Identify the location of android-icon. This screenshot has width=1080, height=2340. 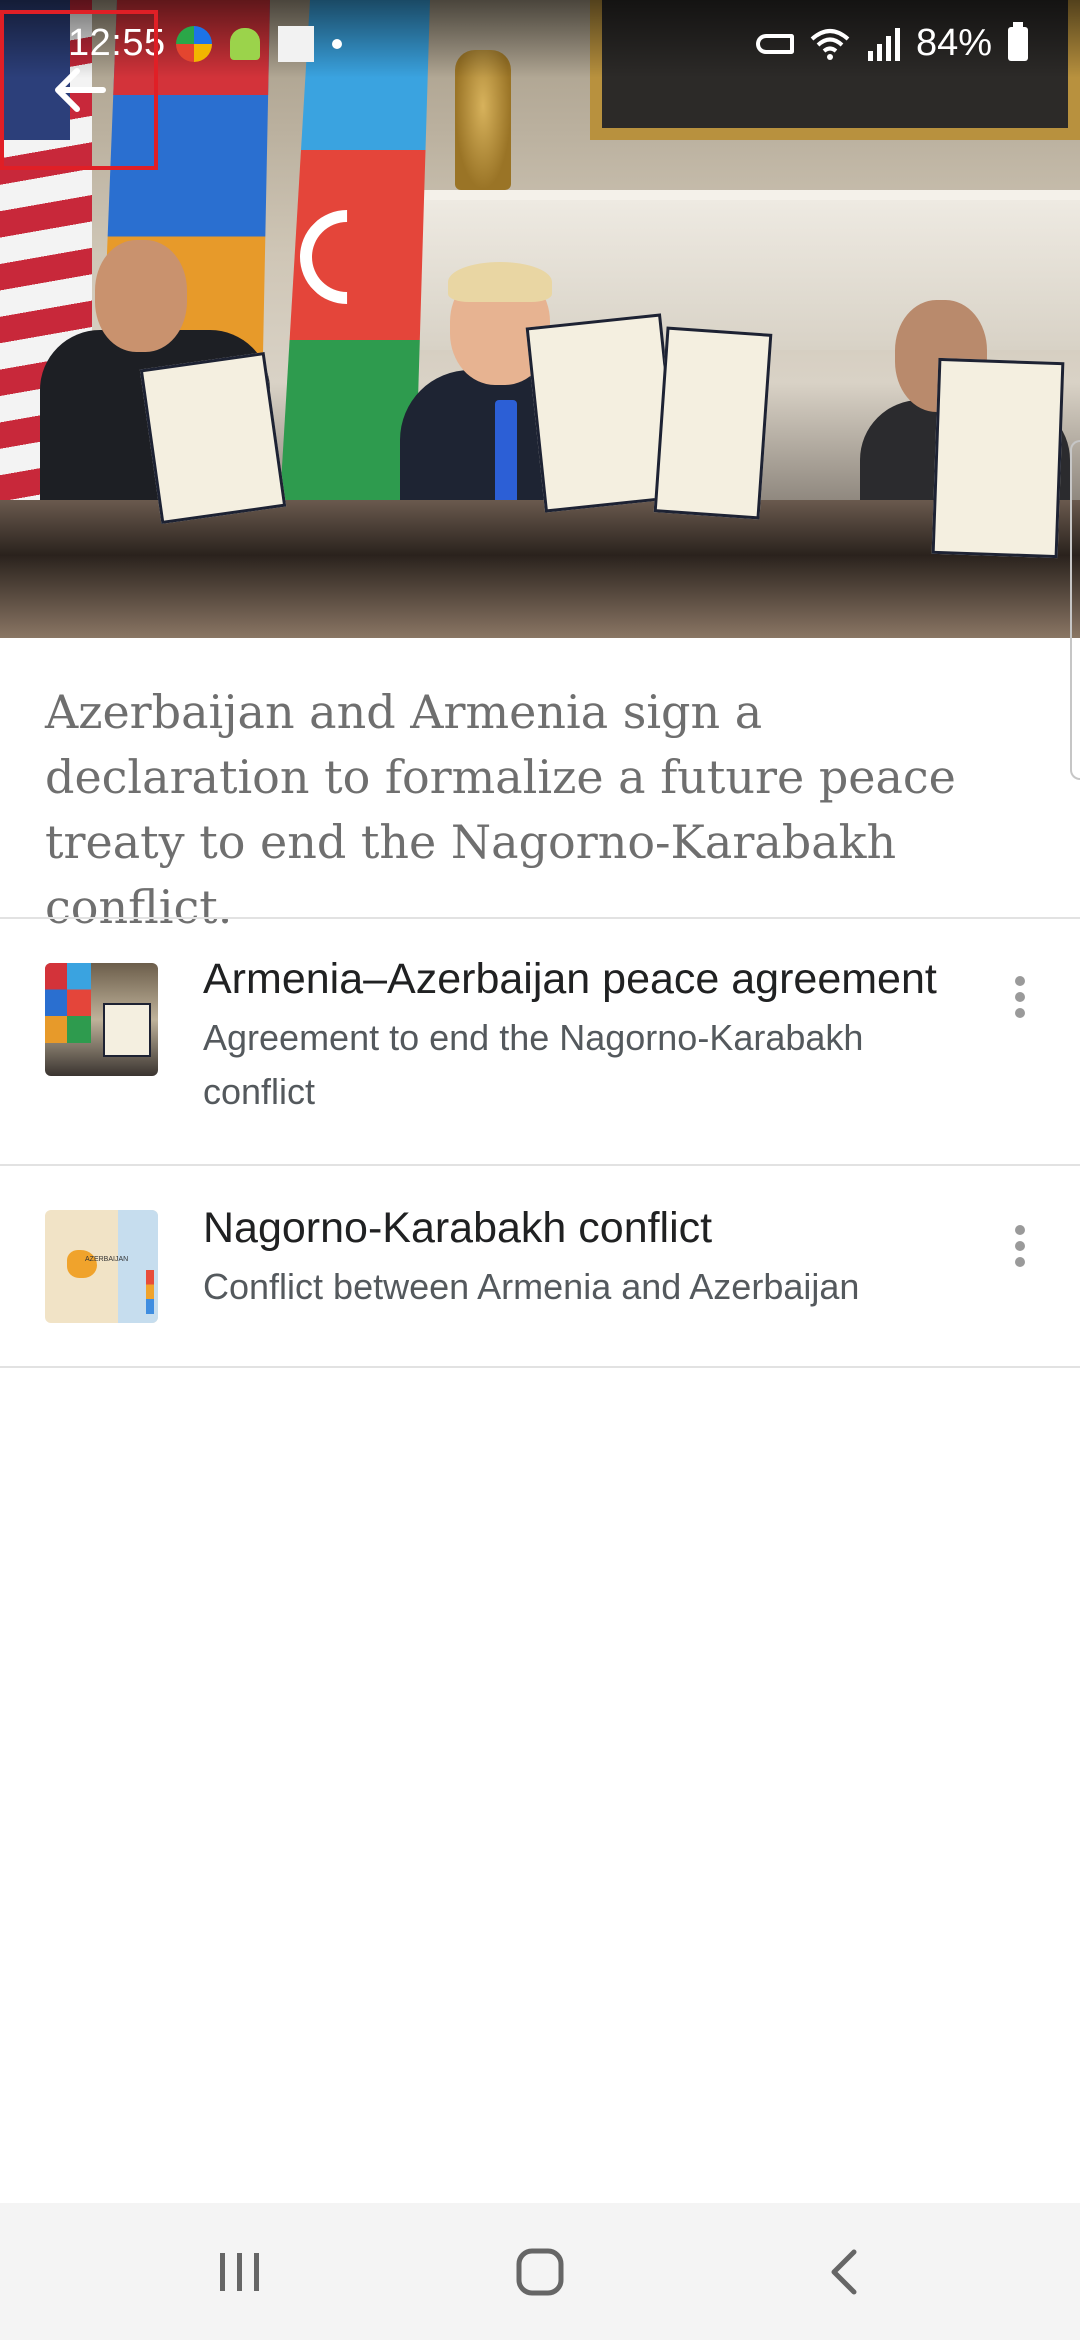
(245, 44).